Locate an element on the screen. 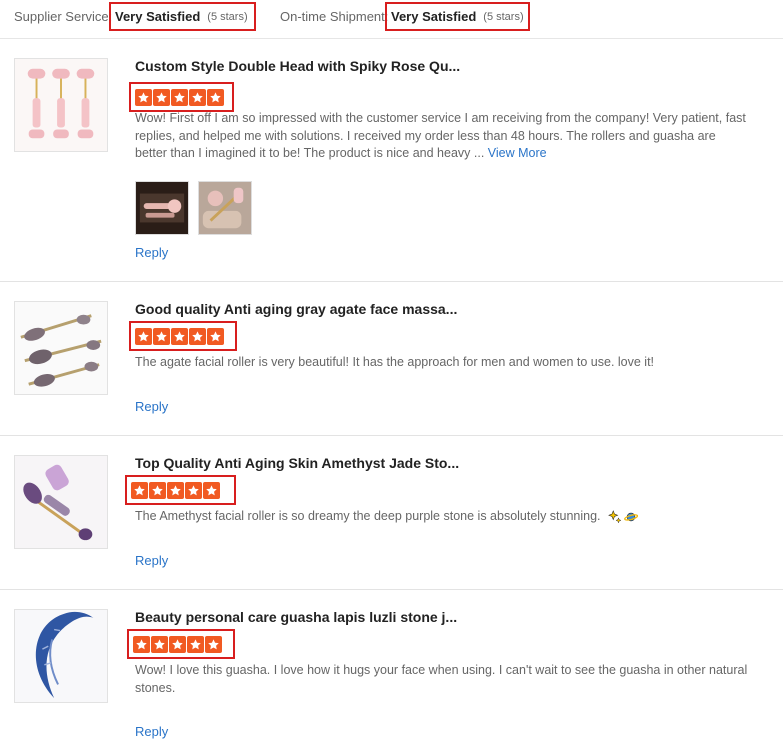 The image size is (783, 750). review-photos is located at coordinates (193, 208).